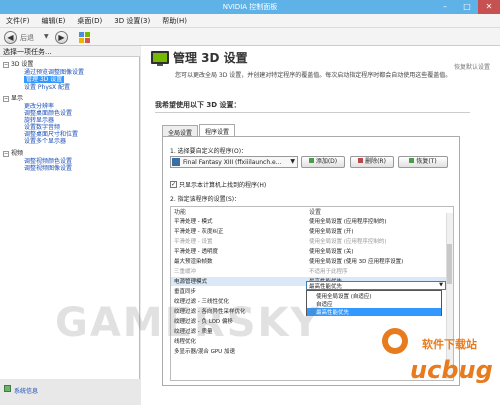 The width and height of the screenshot is (500, 405). Describe the element at coordinates (10, 37) in the screenshot. I see `back-button: ◀` at that location.